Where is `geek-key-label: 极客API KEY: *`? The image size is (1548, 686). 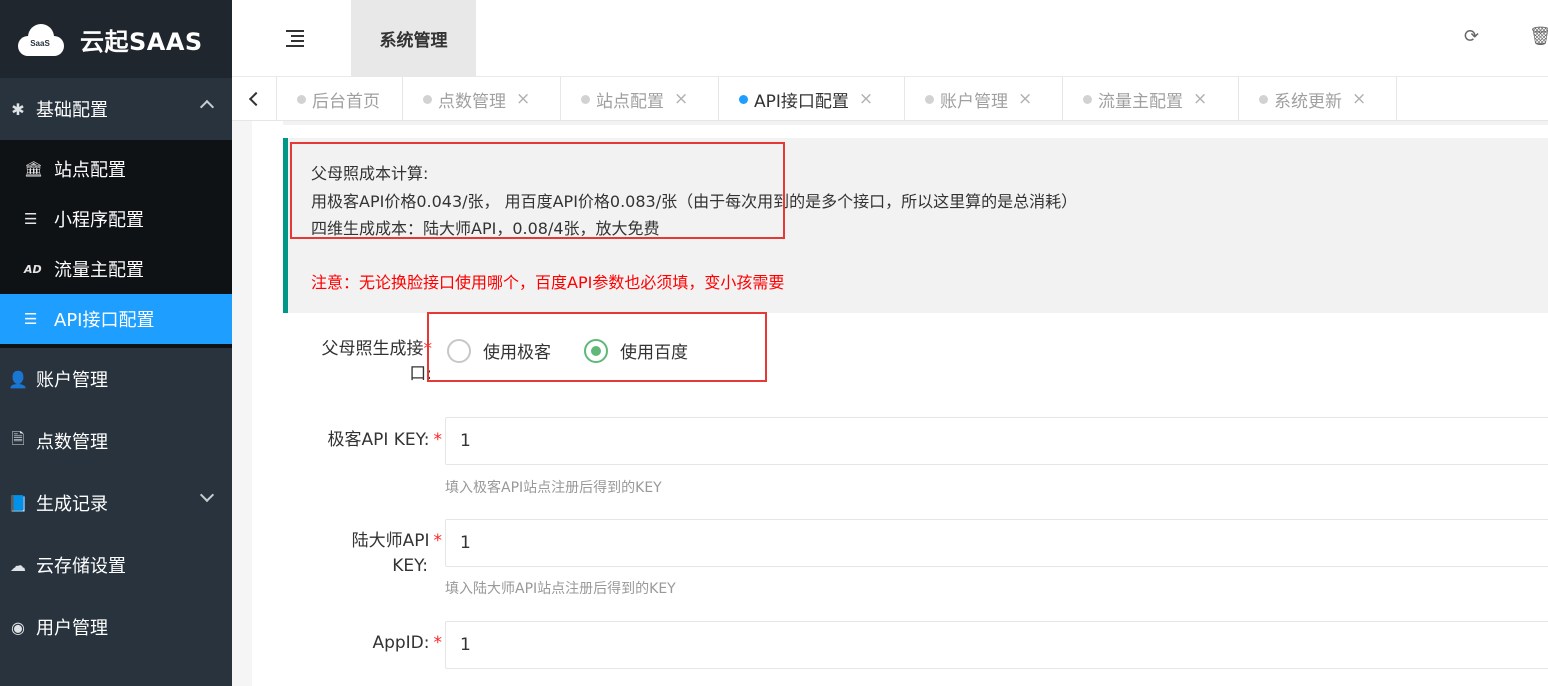
geek-key-label: 极客API KEY: * is located at coordinates (384, 440).